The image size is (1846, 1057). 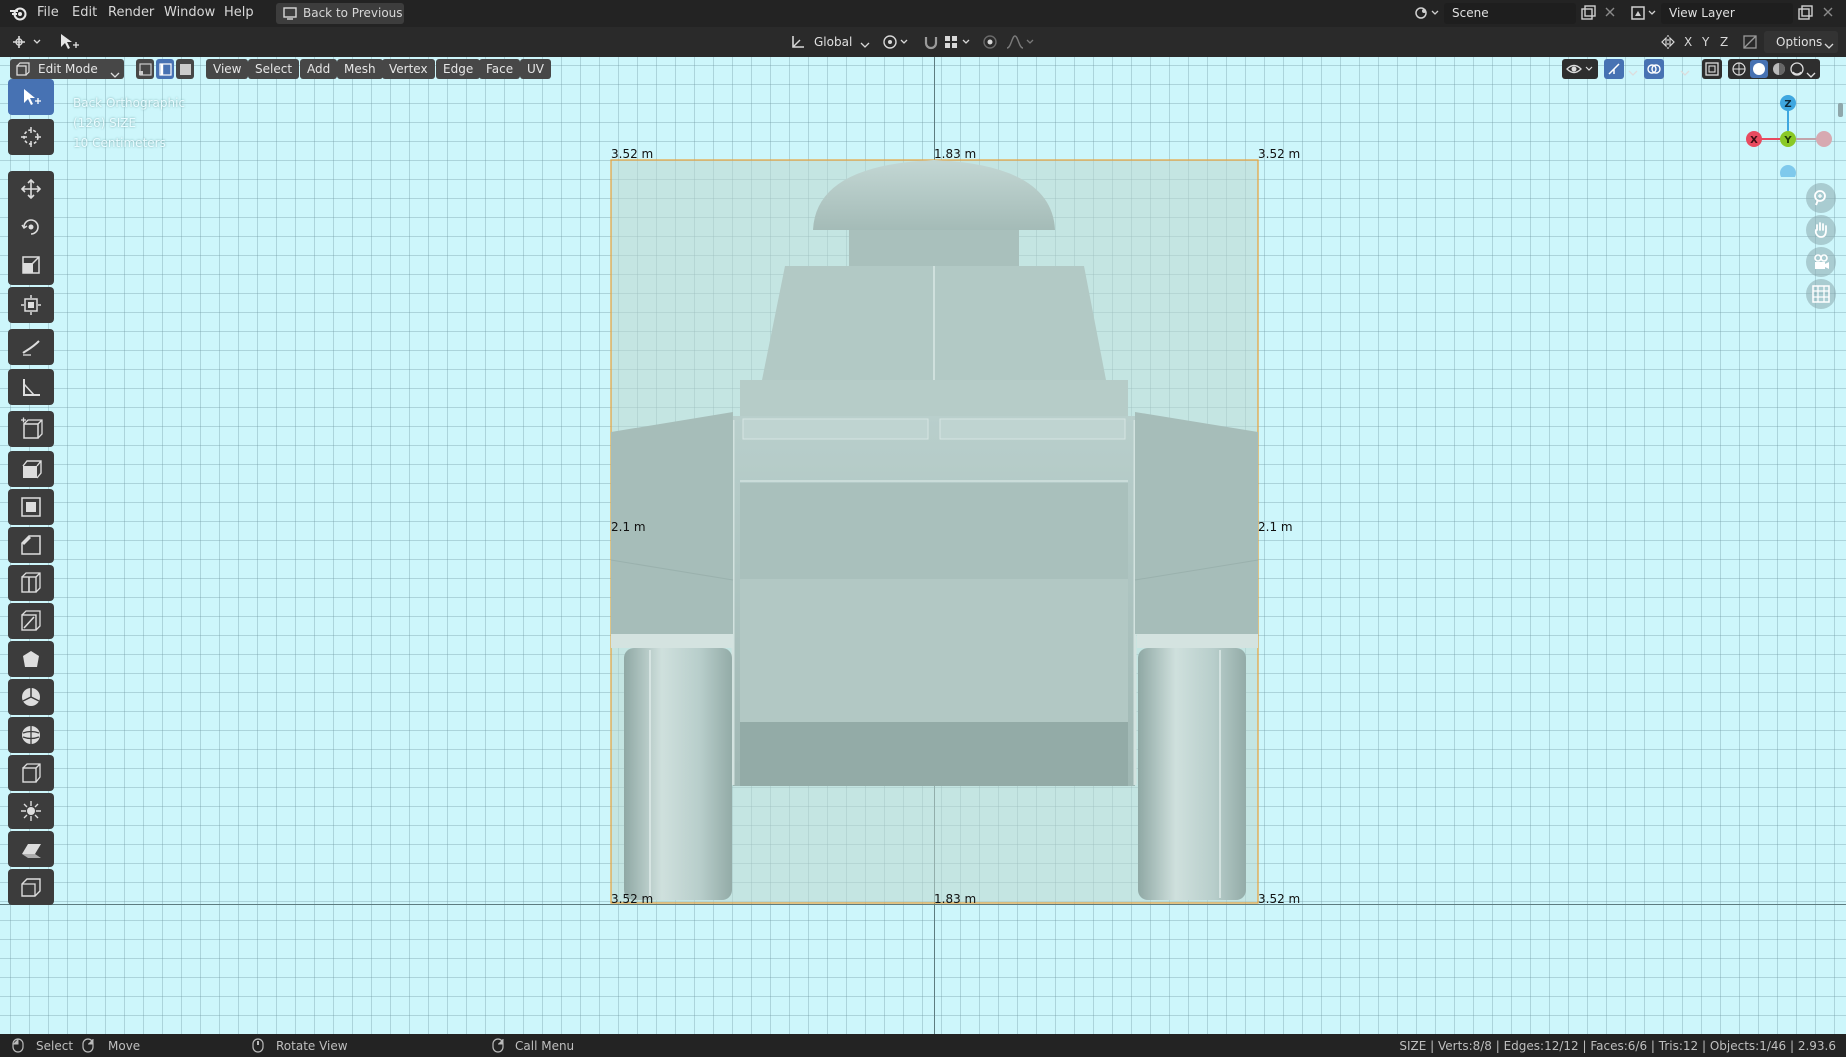 I want to click on uv-menu: UV, so click(x=535, y=69).